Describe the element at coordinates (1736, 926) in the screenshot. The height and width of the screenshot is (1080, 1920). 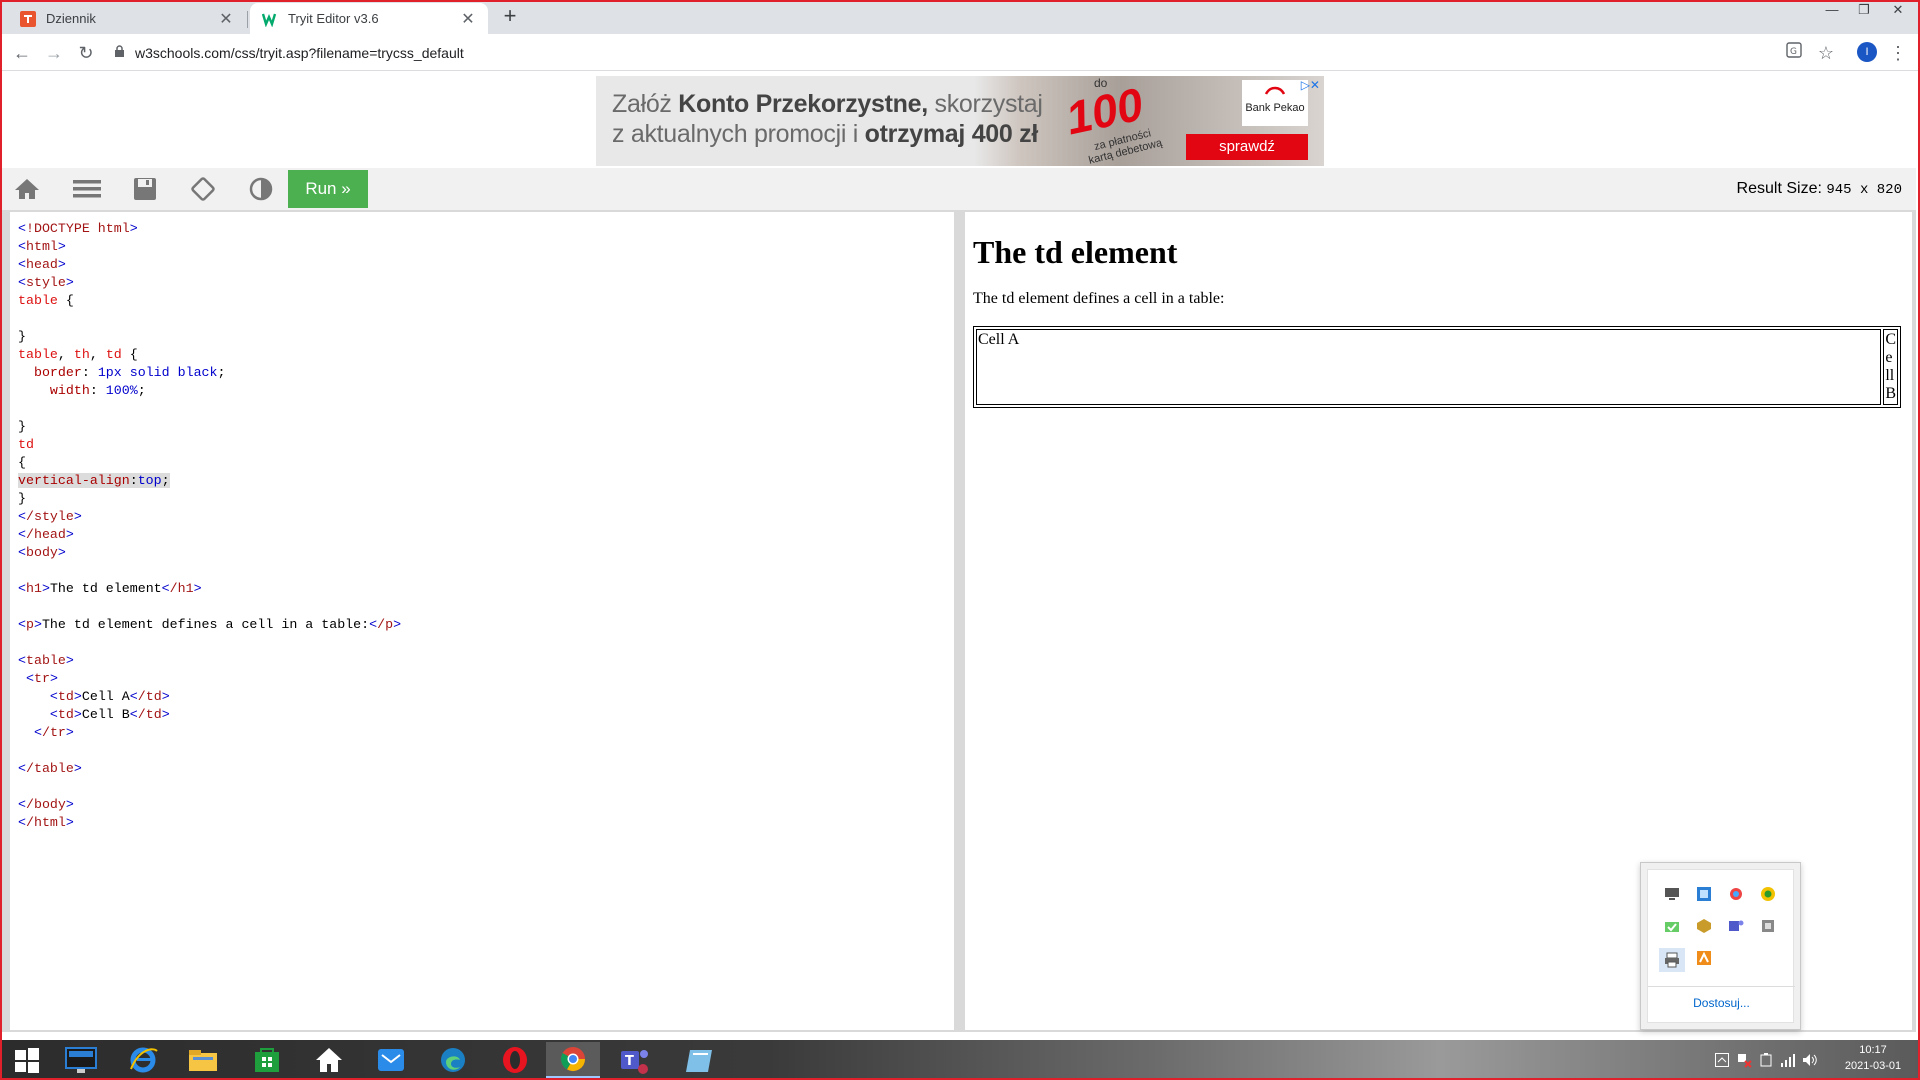
I see `teams-tray-icon` at that location.